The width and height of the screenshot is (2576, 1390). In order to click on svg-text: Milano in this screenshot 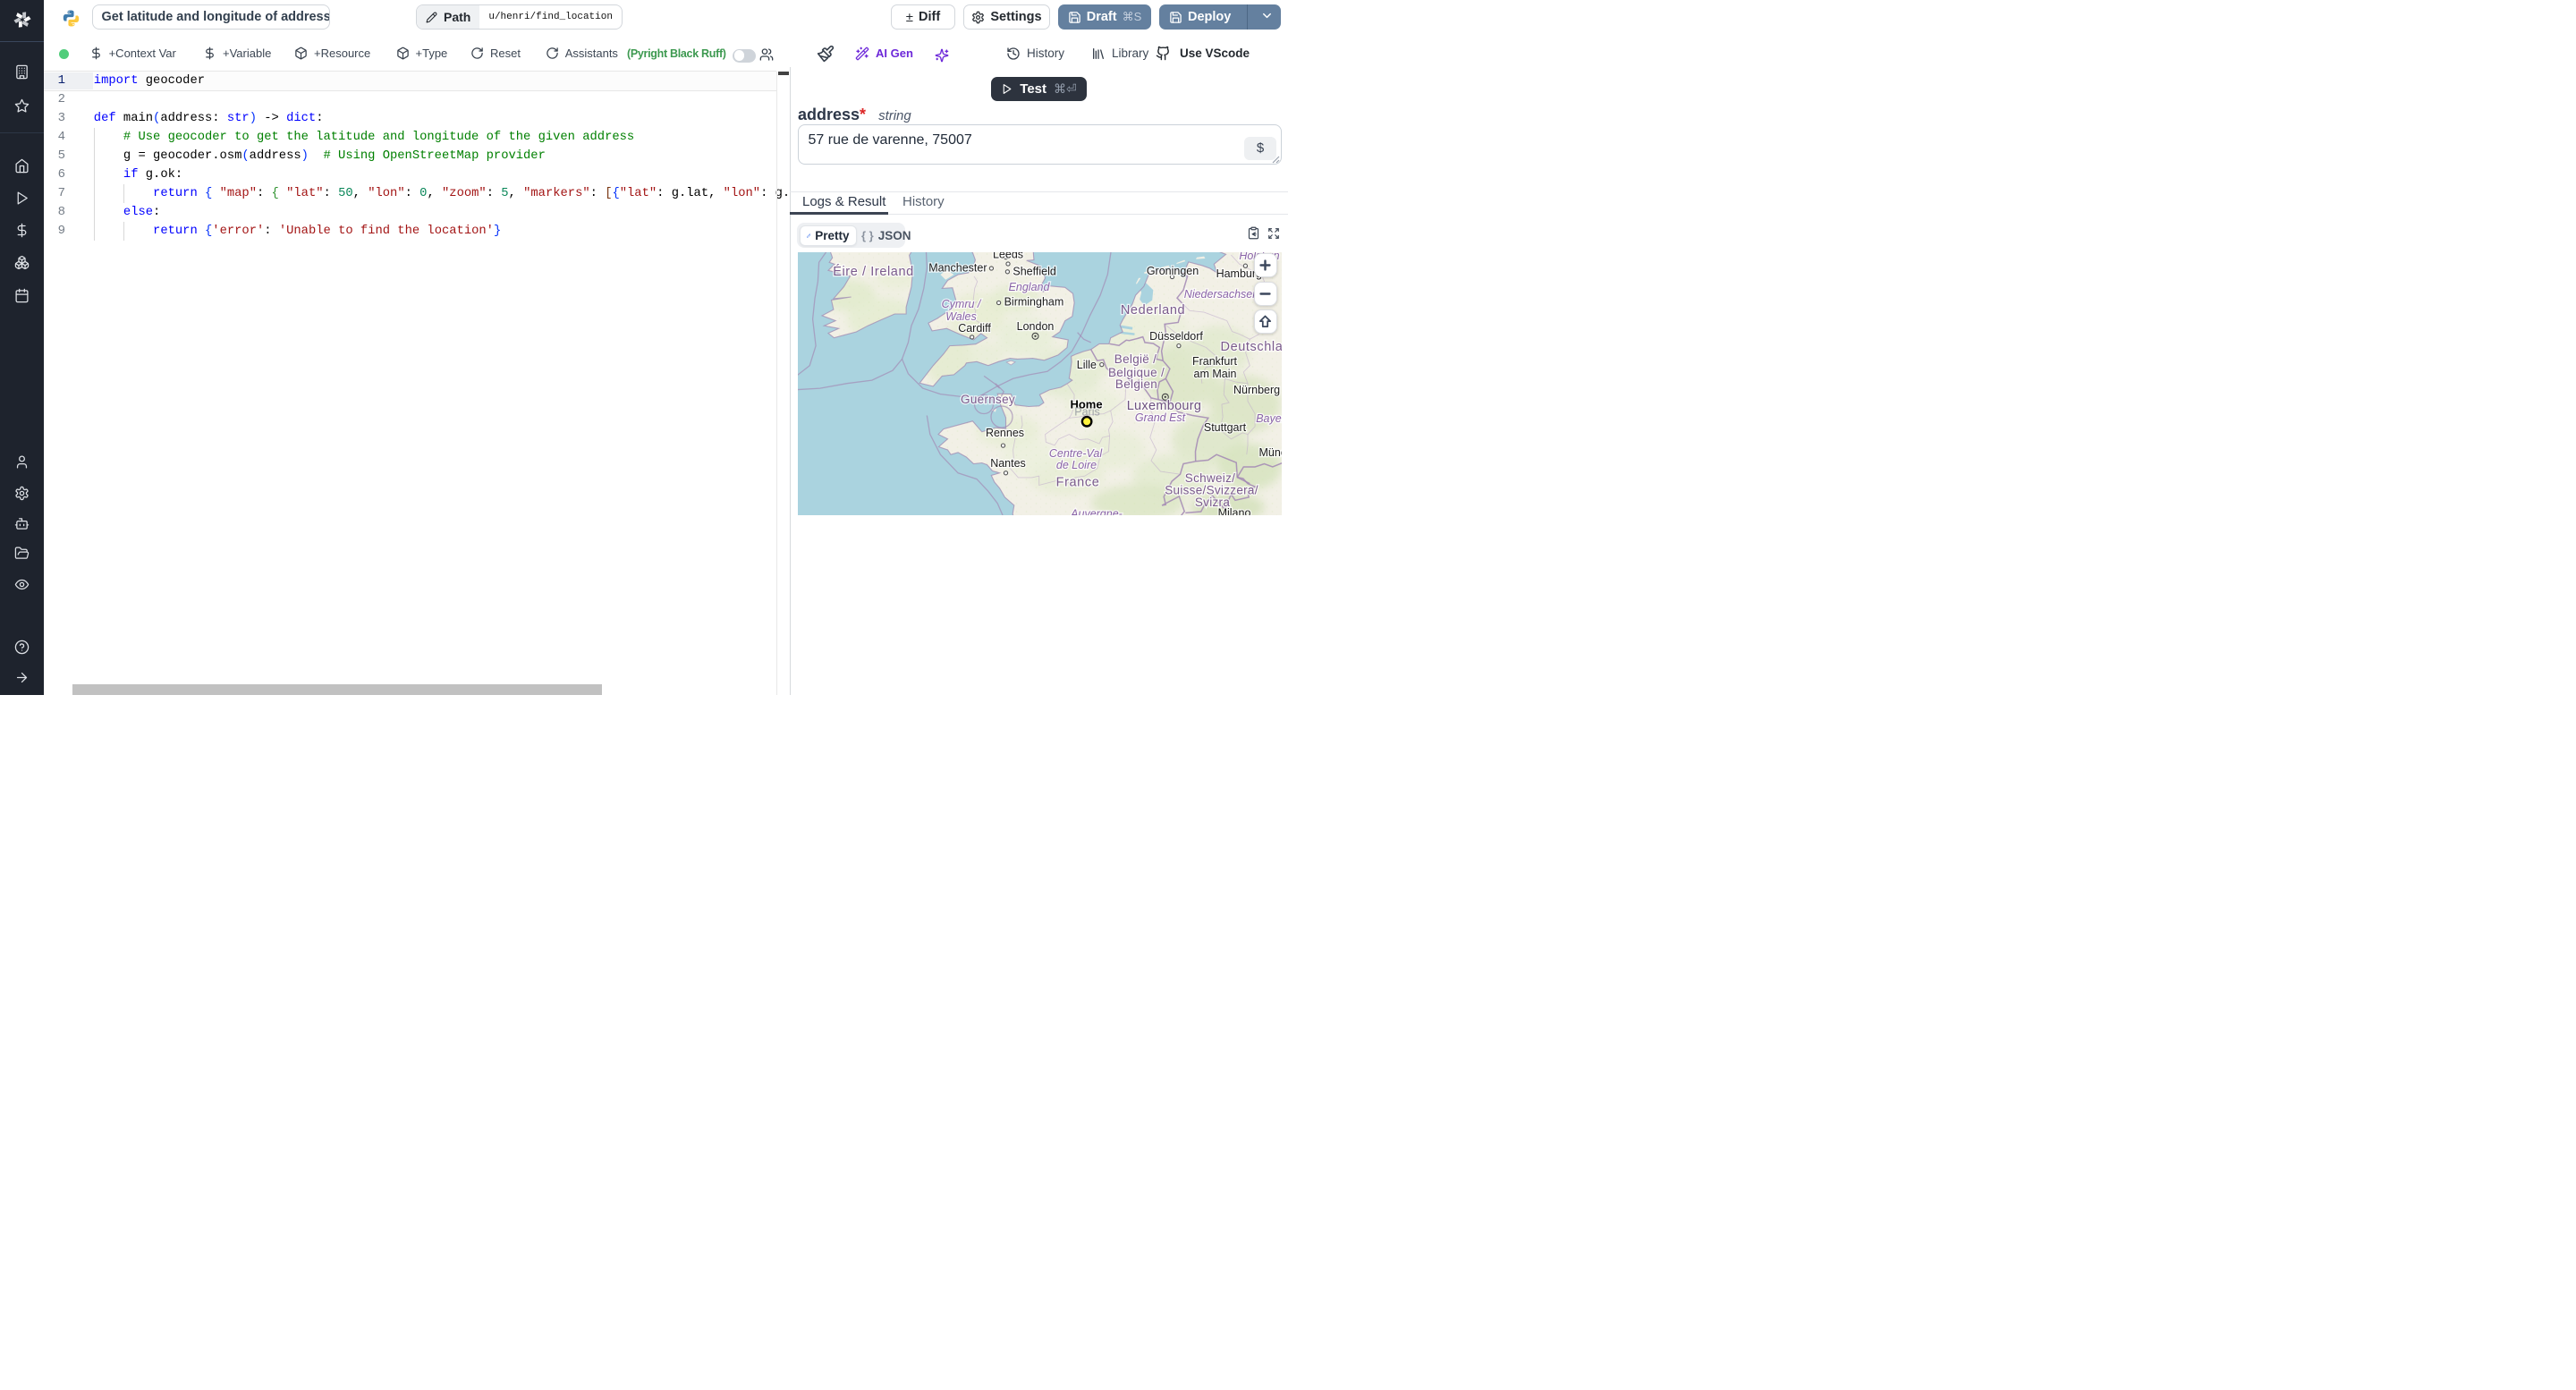, I will do `click(1233, 511)`.